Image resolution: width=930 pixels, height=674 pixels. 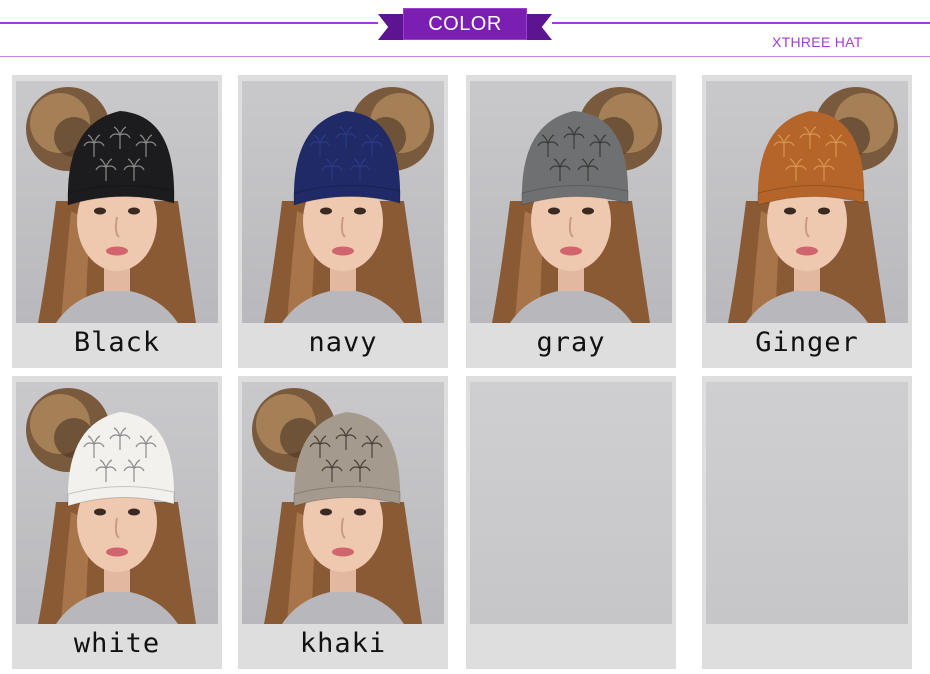 What do you see at coordinates (117, 643) in the screenshot?
I see `swatch-label: white` at bounding box center [117, 643].